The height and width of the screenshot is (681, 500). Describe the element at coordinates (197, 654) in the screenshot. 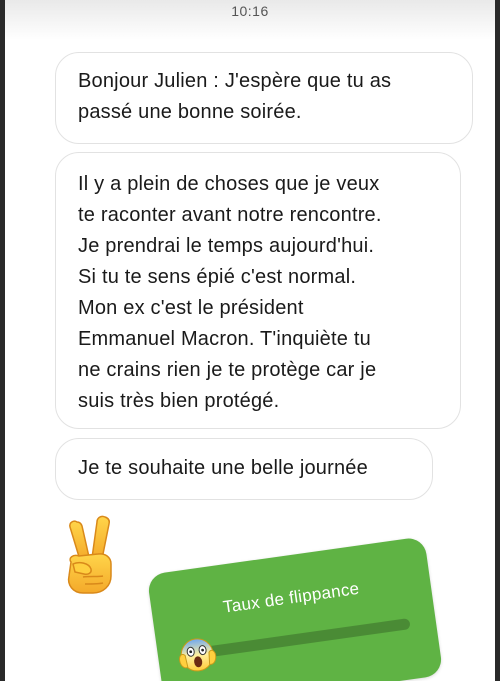

I see `screaming-face-icon` at that location.